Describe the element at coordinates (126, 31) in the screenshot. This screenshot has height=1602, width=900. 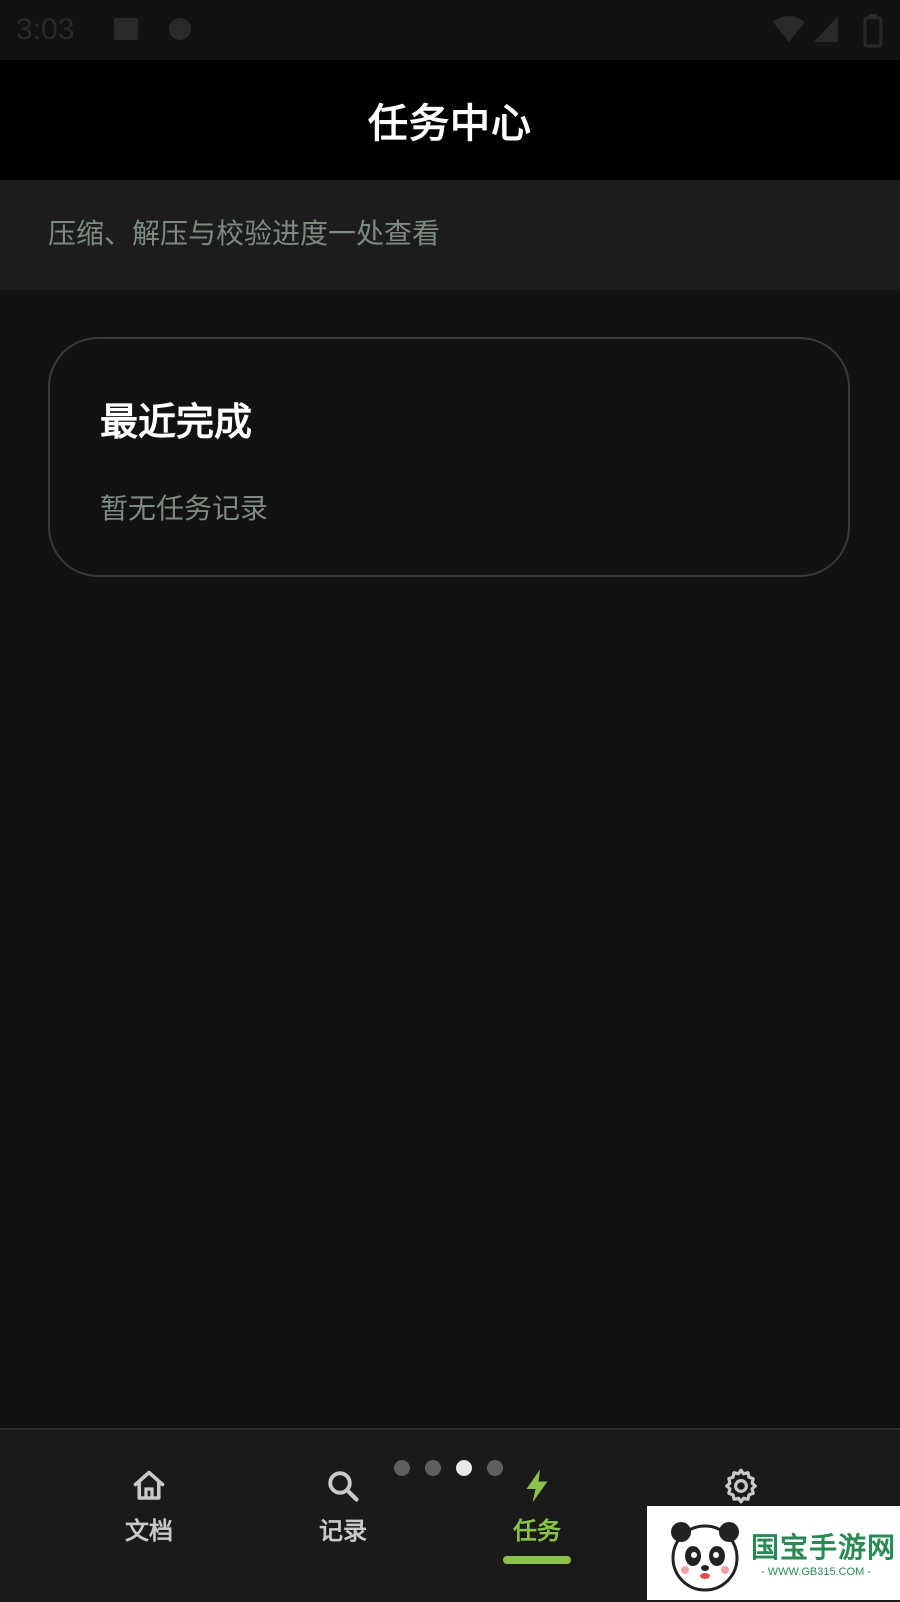
I see `gallery-icon` at that location.